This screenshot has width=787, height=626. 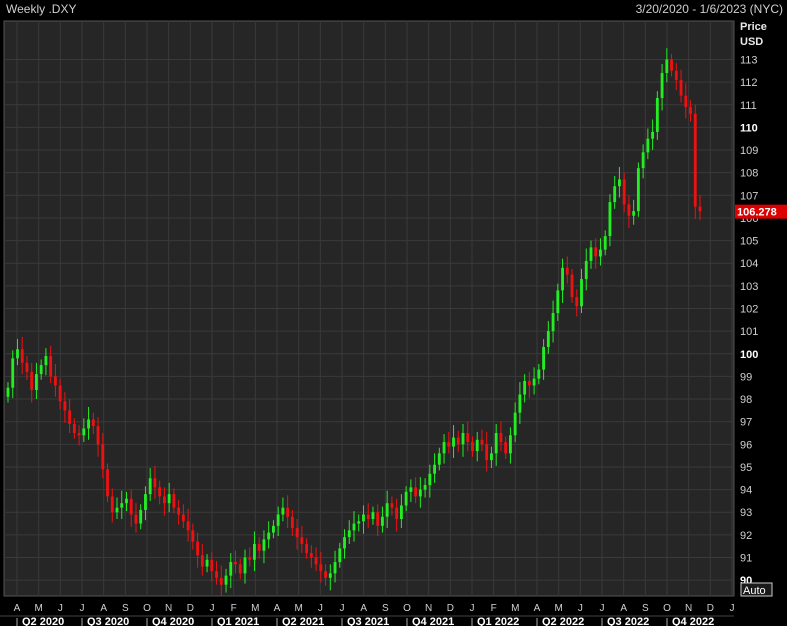 I want to click on price-tick-label: 104, so click(x=749, y=264).